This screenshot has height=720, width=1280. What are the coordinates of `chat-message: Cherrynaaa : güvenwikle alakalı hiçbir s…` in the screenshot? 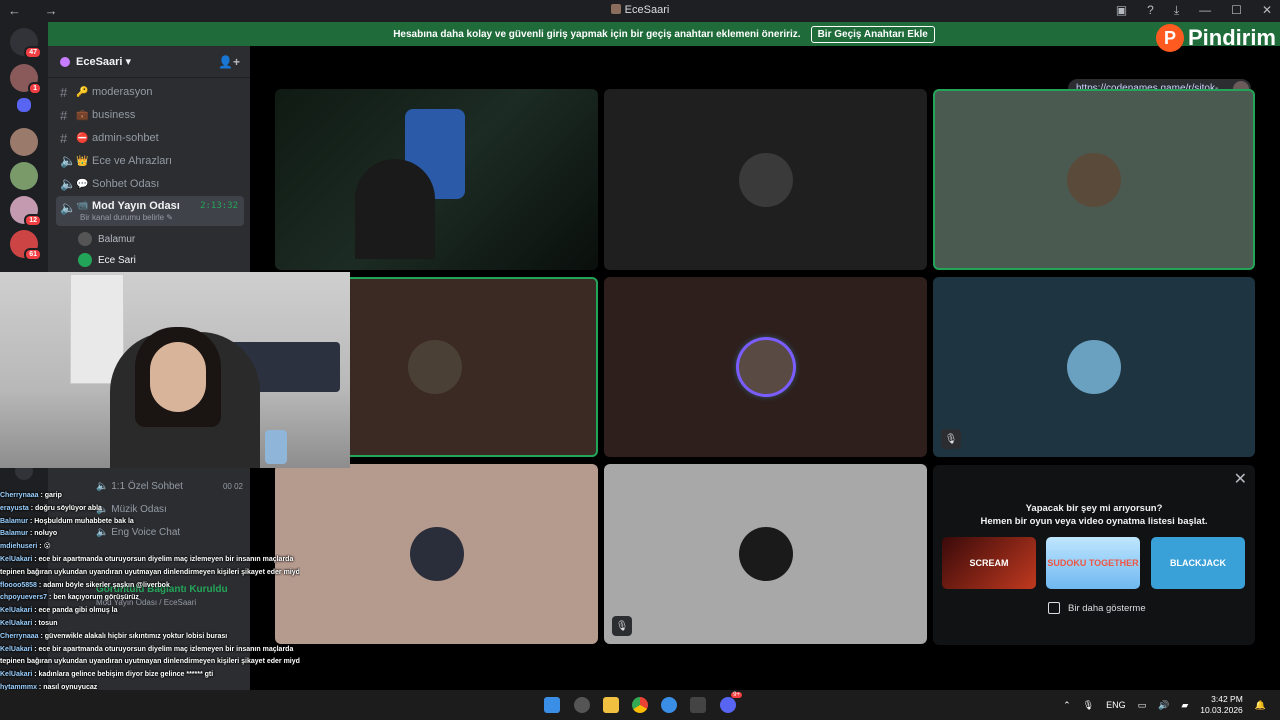 It's located at (150, 637).